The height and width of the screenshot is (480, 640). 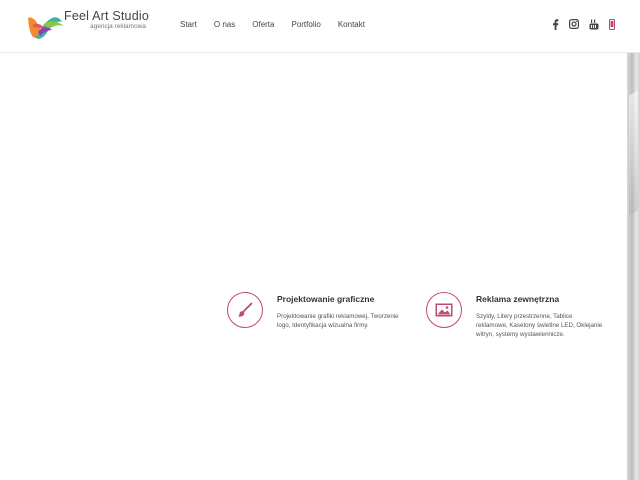 What do you see at coordinates (574, 24) in the screenshot?
I see `instagram-icon` at bounding box center [574, 24].